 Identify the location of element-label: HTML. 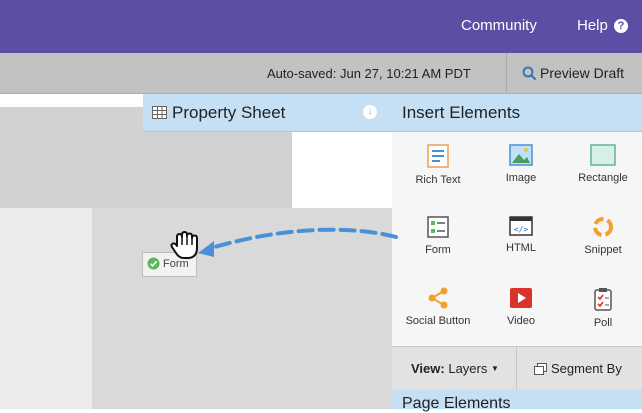
(521, 248).